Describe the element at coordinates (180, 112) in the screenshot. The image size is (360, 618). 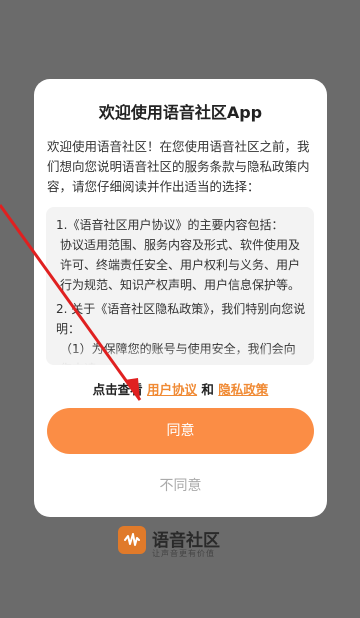
I see `dialog-title: 欢迎使用语音社区App` at that location.